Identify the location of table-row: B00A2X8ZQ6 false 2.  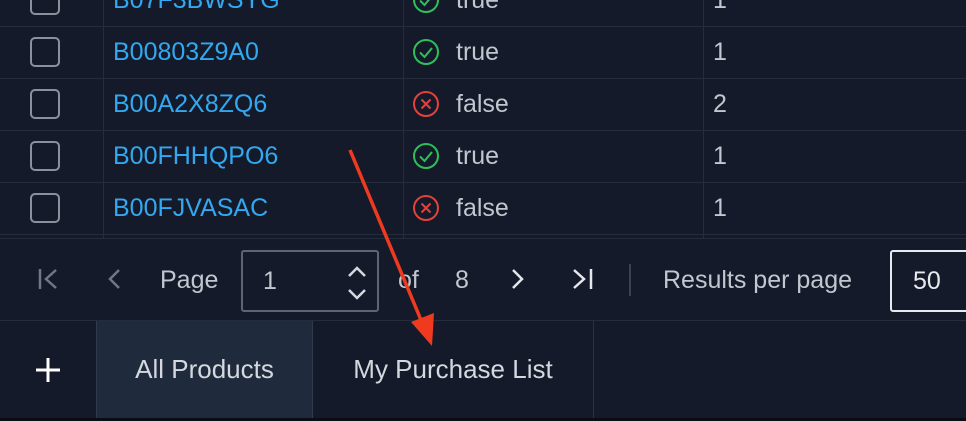
(483, 104).